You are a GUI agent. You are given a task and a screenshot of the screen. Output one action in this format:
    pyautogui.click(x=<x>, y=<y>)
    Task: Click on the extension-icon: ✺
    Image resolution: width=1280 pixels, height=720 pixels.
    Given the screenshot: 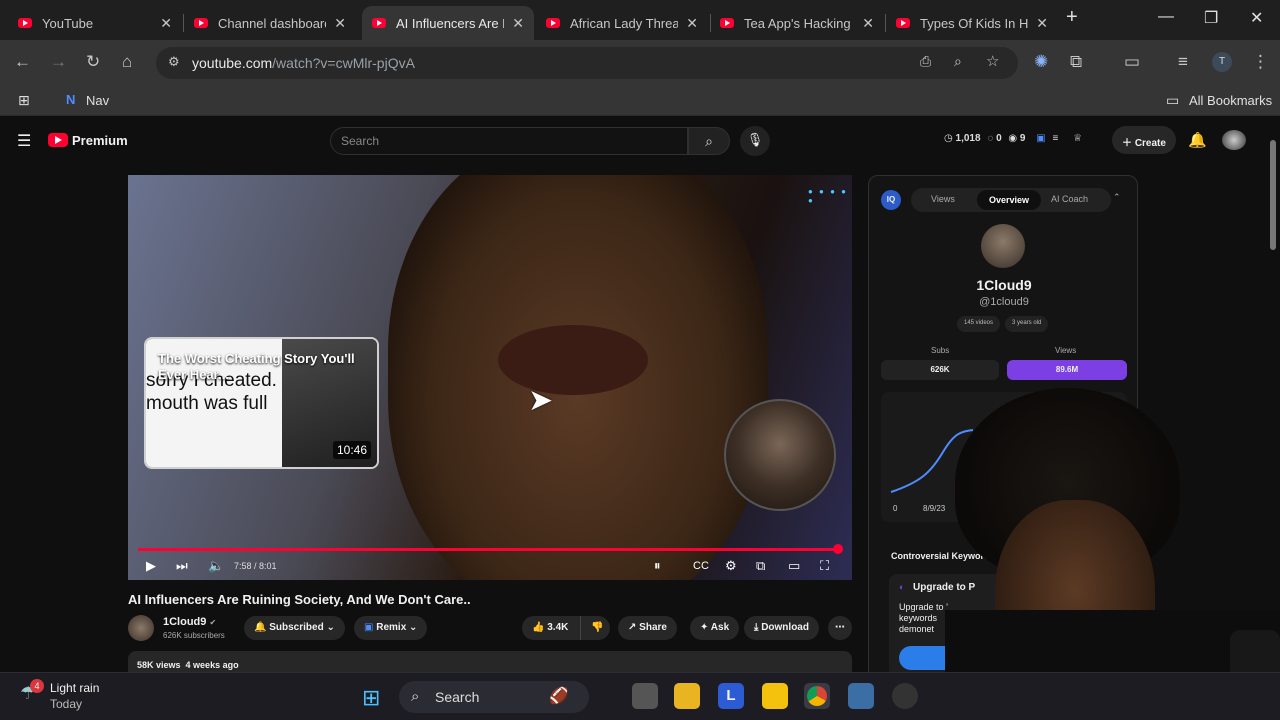 What is the action you would take?
    pyautogui.click(x=1041, y=62)
    